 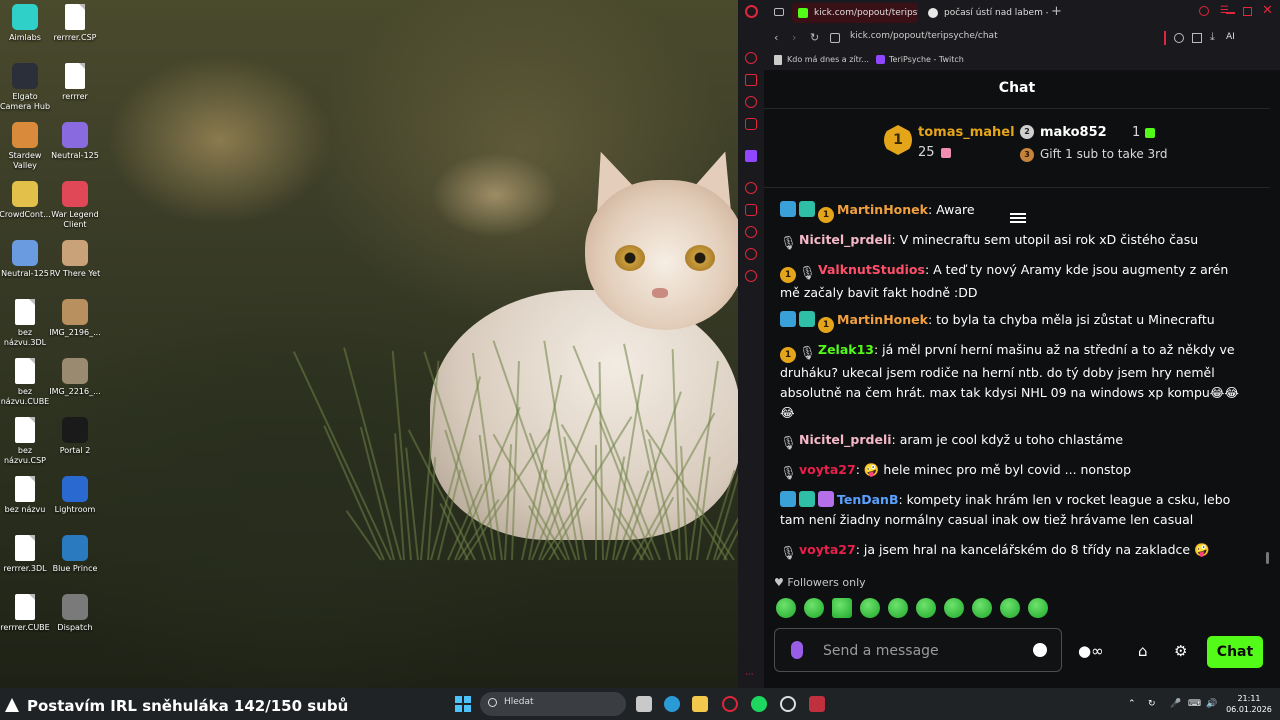 What do you see at coordinates (1212, 37) in the screenshot?
I see `download-icon: ⤓` at bounding box center [1212, 37].